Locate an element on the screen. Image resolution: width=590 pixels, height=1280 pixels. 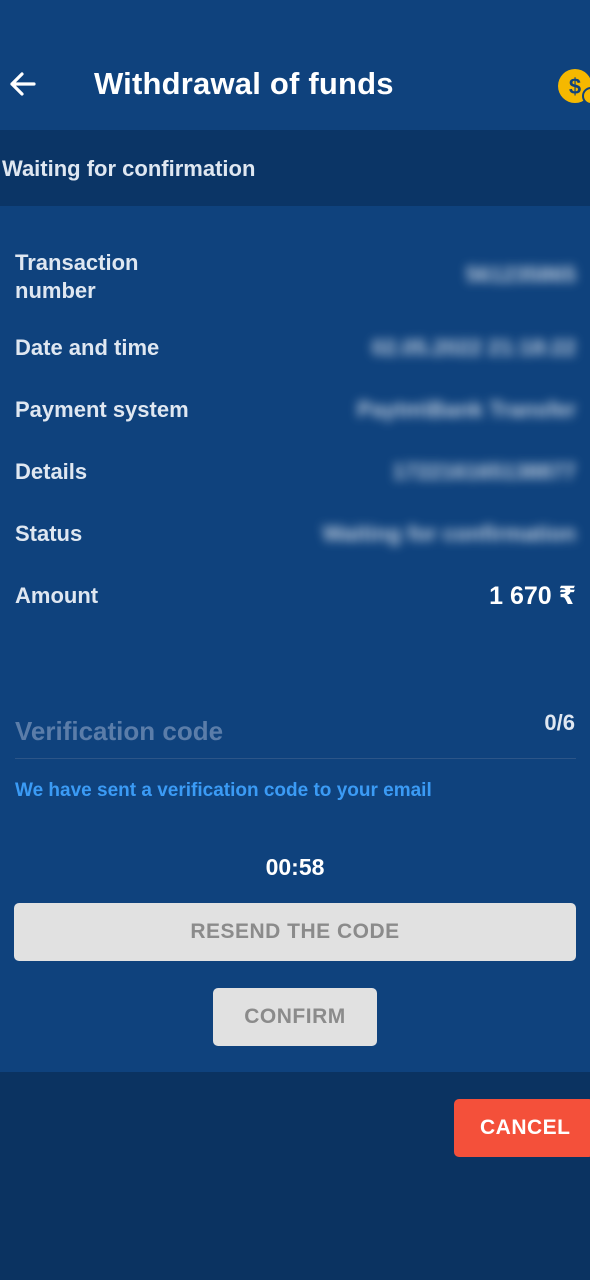
amount-label: Amount is located at coordinates (57, 595).